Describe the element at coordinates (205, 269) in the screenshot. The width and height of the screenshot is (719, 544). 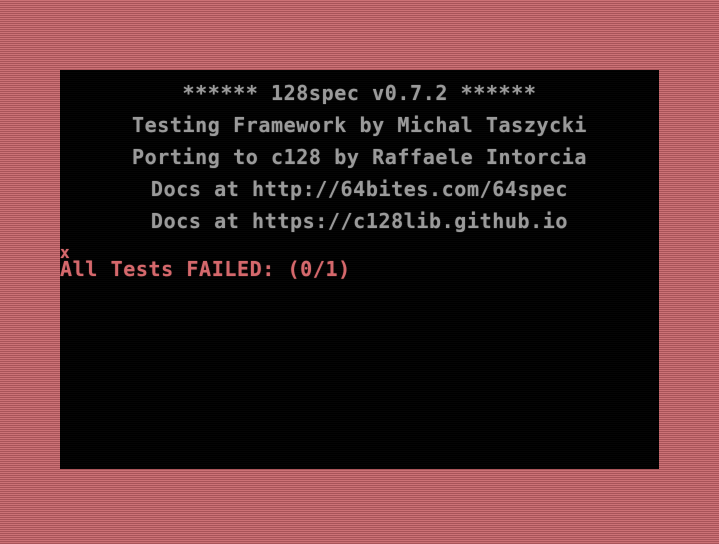
I see `test-summary: All Tests FAILED: (0/1)` at that location.